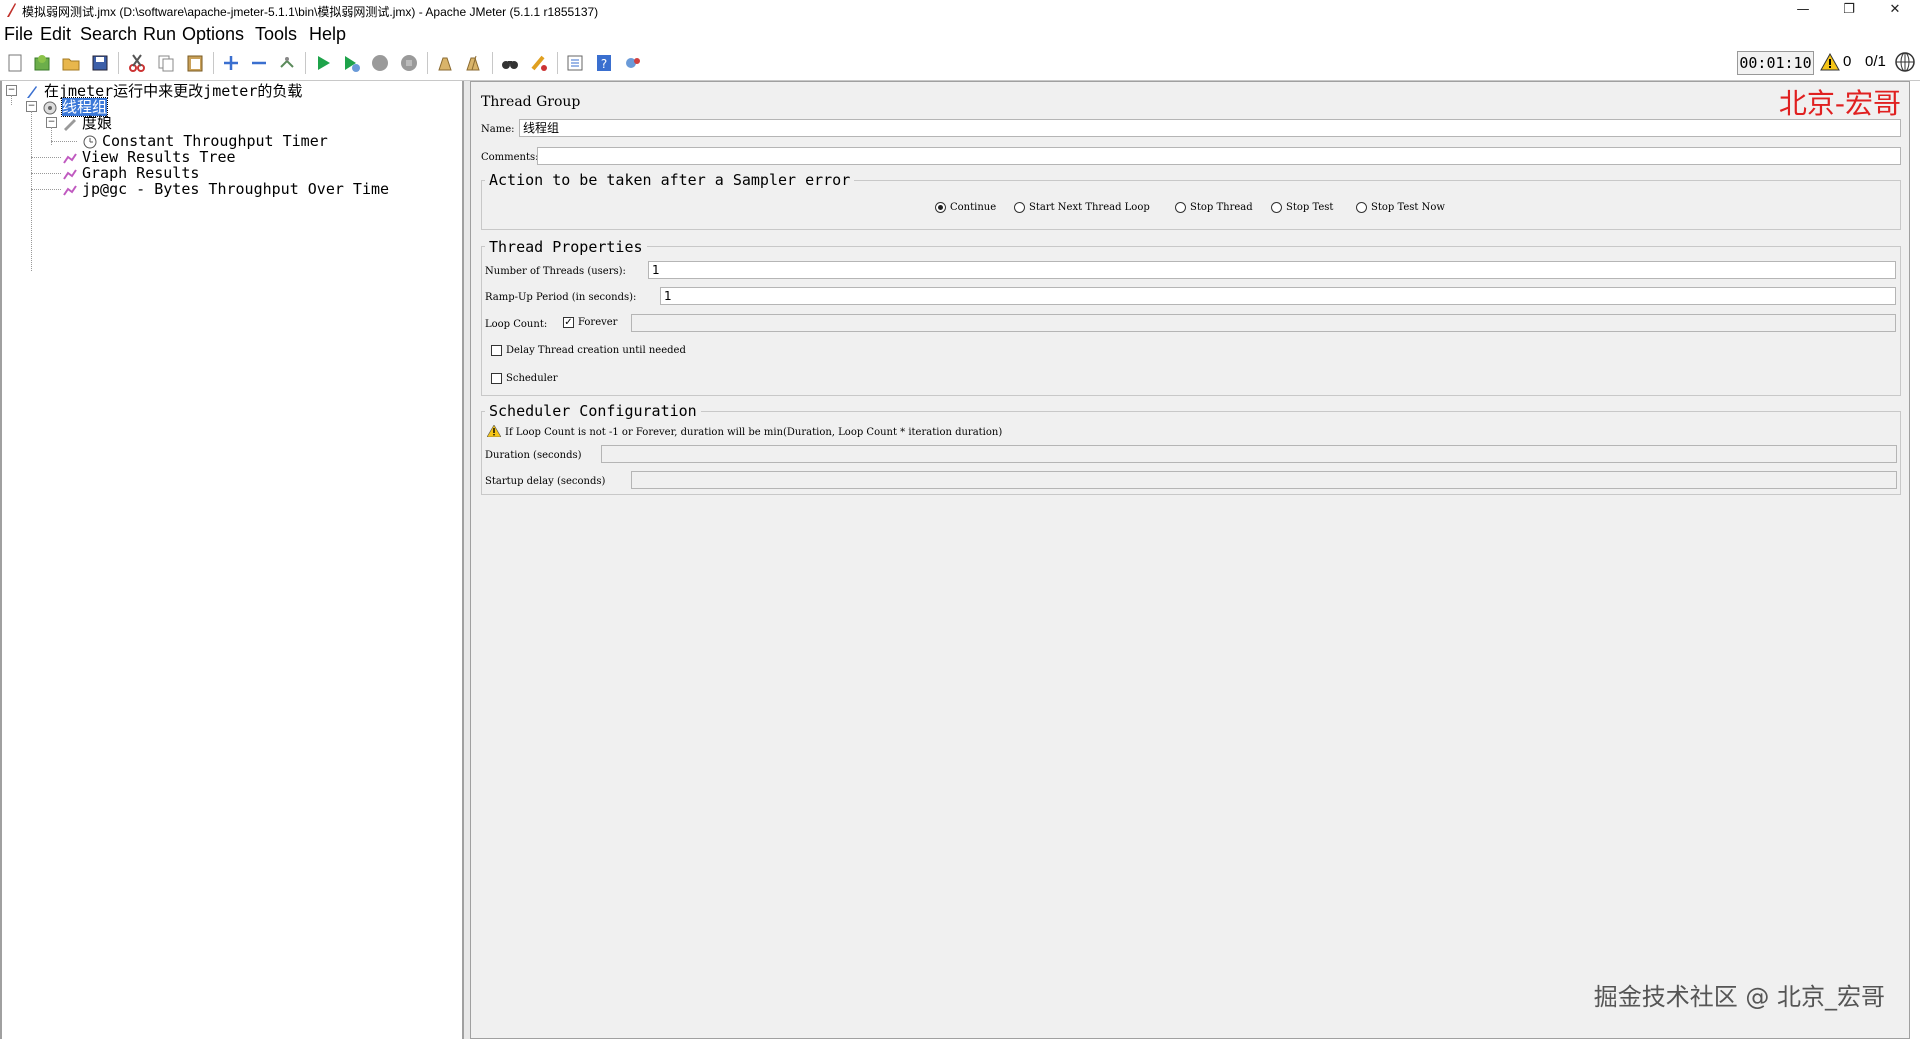  Describe the element at coordinates (1263, 323) in the screenshot. I see `loop-count-field` at that location.